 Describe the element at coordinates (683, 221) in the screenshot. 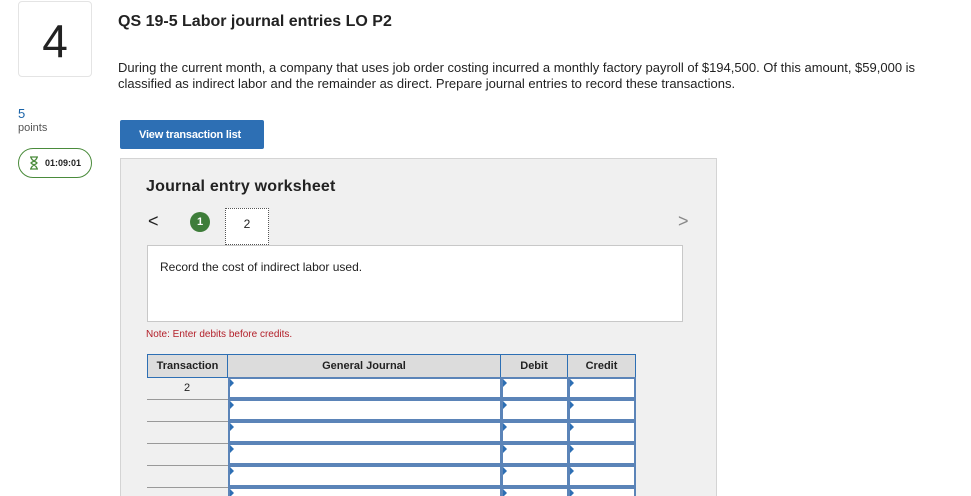

I see `next-arrow-icon: >` at that location.